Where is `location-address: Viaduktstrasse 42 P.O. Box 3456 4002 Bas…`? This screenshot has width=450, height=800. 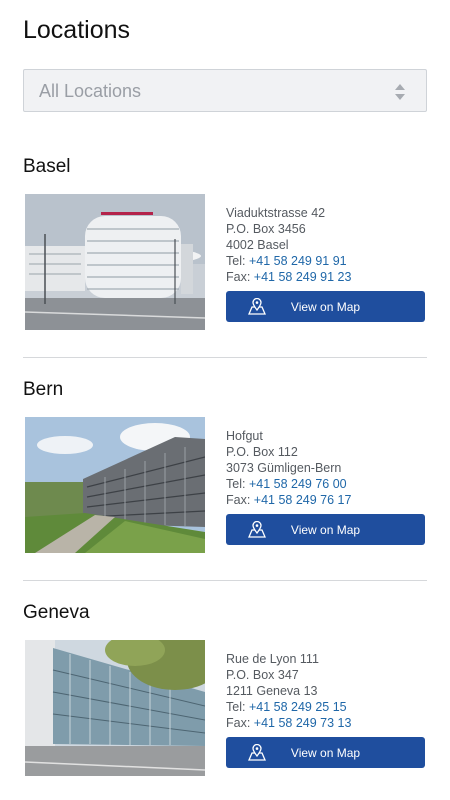 location-address: Viaduktstrasse 42 P.O. Box 3456 4002 Bas… is located at coordinates (288, 245).